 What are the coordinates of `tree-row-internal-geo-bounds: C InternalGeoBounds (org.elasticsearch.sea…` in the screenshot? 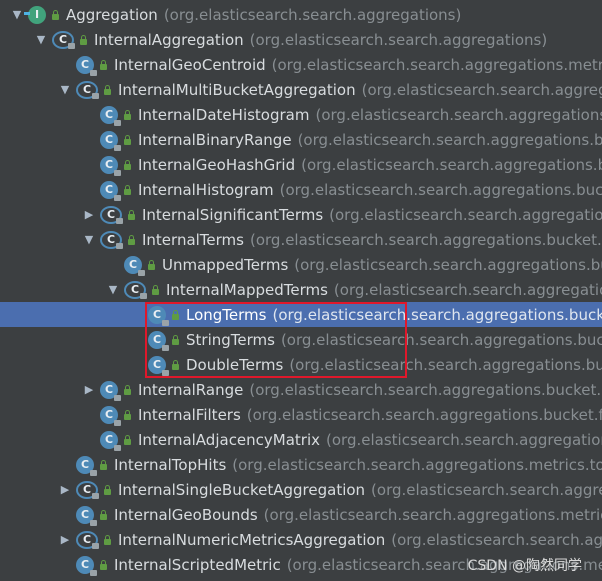 It's located at (301, 514).